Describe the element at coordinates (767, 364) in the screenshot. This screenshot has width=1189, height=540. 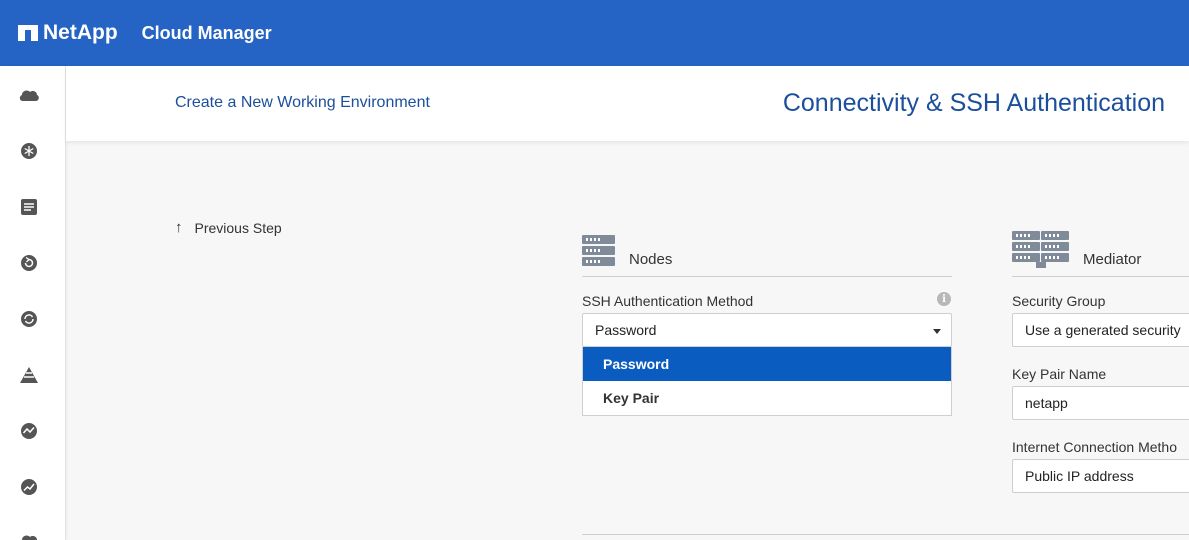
I see `option-password: Password` at that location.